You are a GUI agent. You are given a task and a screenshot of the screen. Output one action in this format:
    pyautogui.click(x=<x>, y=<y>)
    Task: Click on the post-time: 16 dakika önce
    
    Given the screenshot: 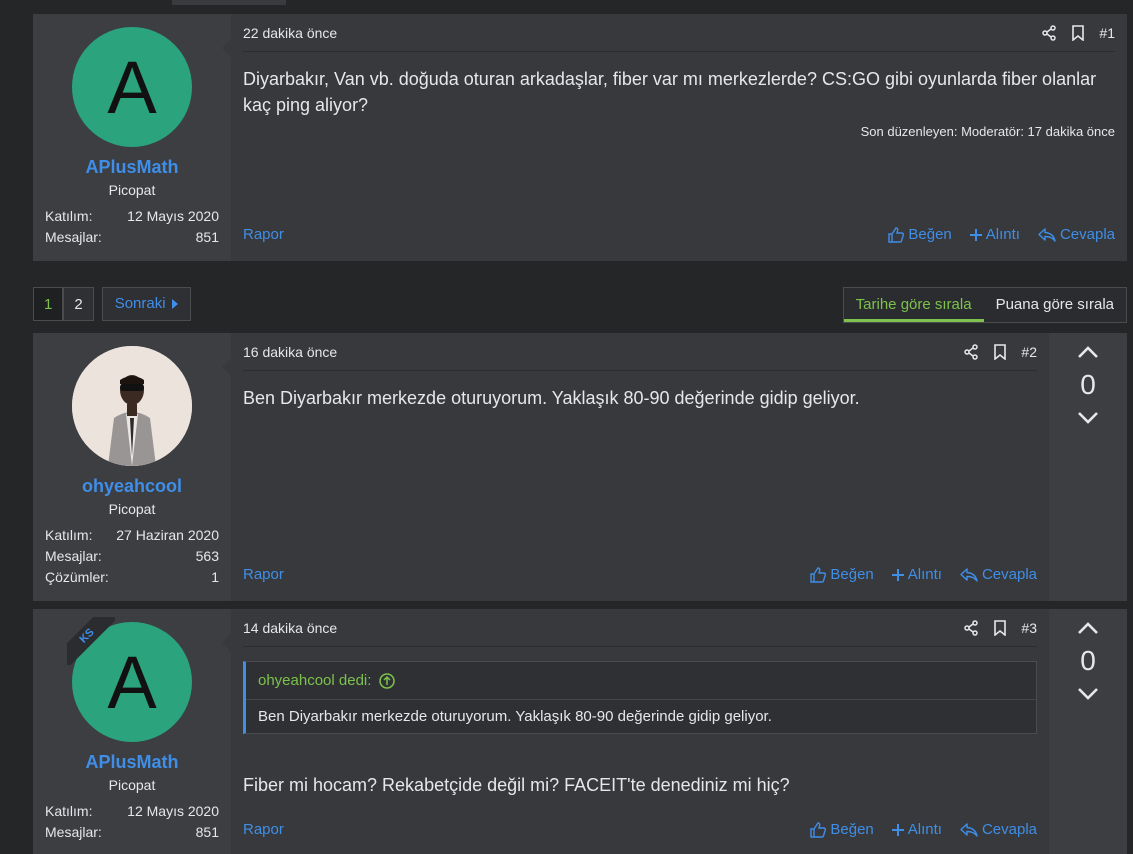 What is the action you would take?
    pyautogui.click(x=290, y=352)
    